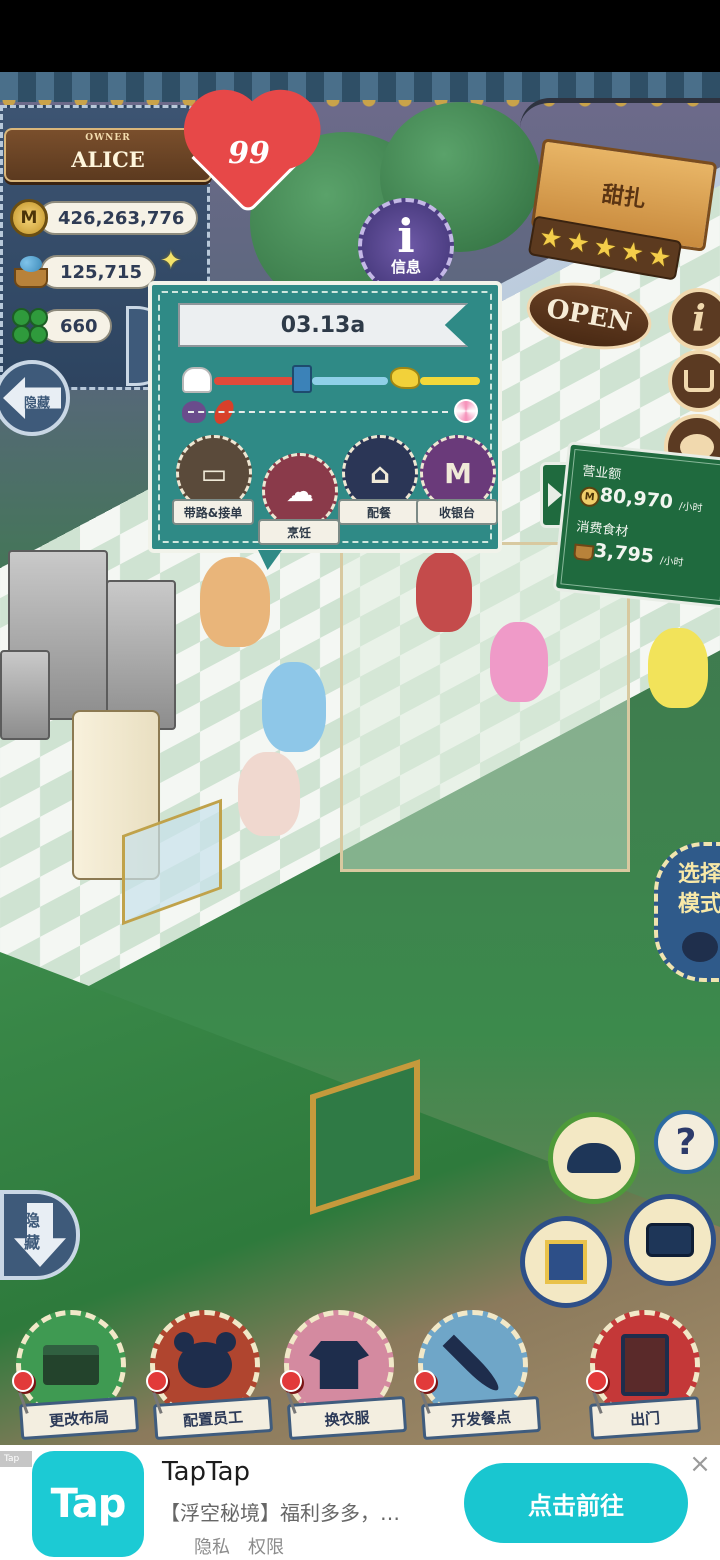 The width and height of the screenshot is (720, 1560). Describe the element at coordinates (347, 1418) in the screenshot. I see `change-clothes-label: 换衣服` at that location.